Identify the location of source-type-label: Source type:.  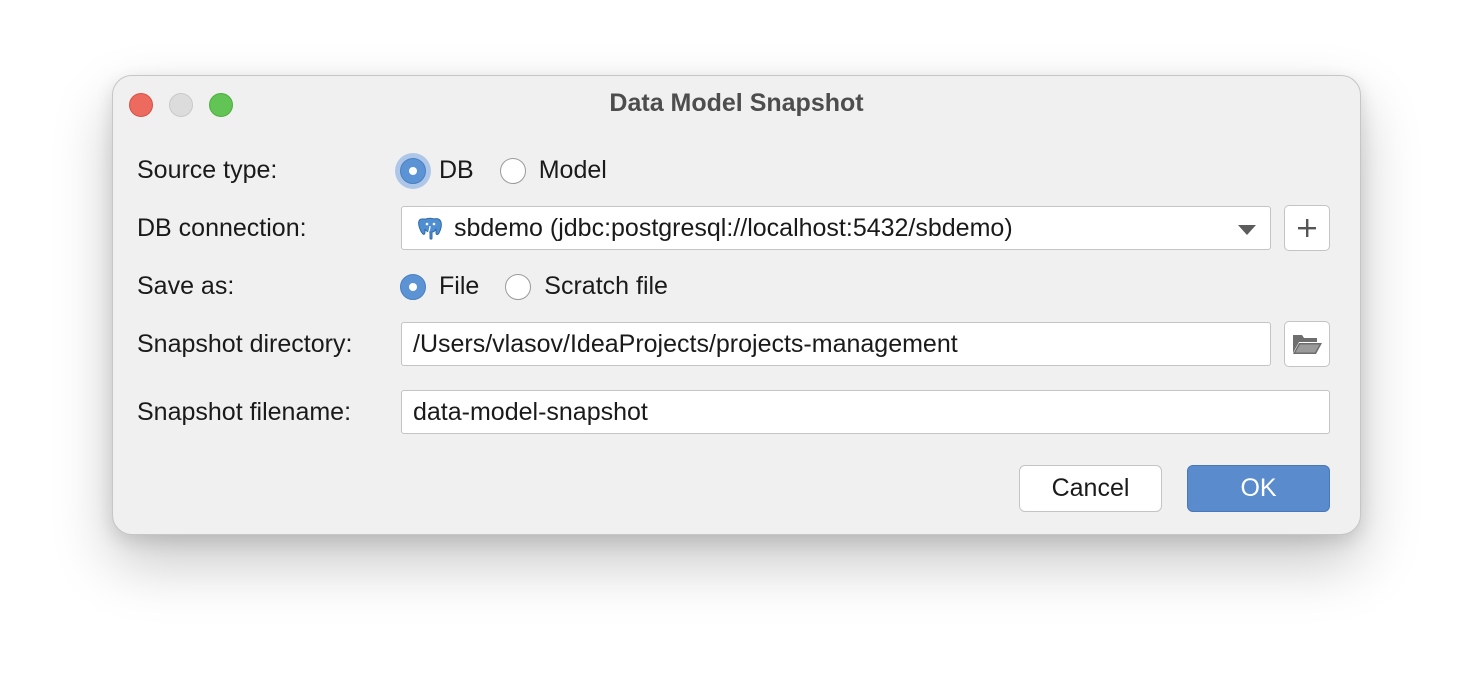
(207, 170).